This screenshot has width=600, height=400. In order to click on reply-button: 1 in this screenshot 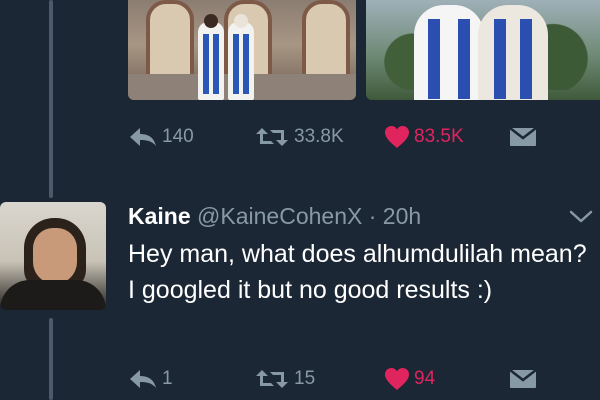, I will do `click(150, 379)`.